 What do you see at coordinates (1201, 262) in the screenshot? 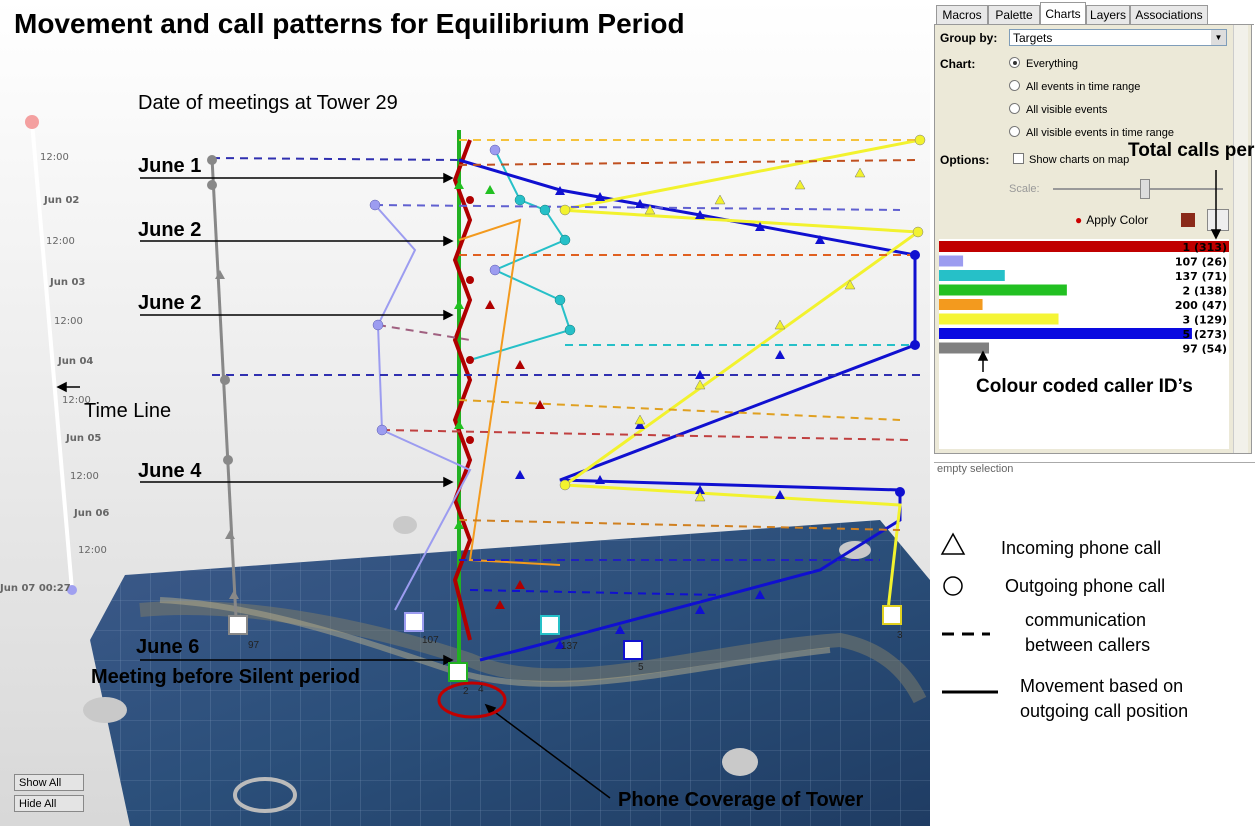
I see `bar-label-107: 107 (26)` at bounding box center [1201, 262].